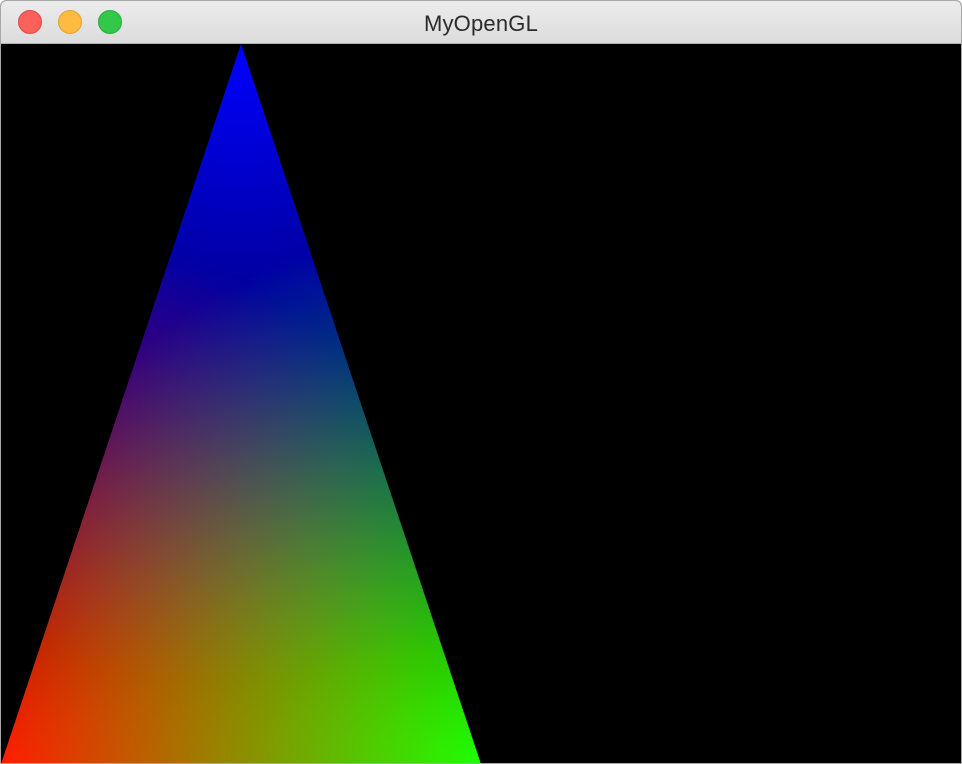 This screenshot has width=962, height=764. I want to click on title-bar: MyOpenGL, so click(481, 22).